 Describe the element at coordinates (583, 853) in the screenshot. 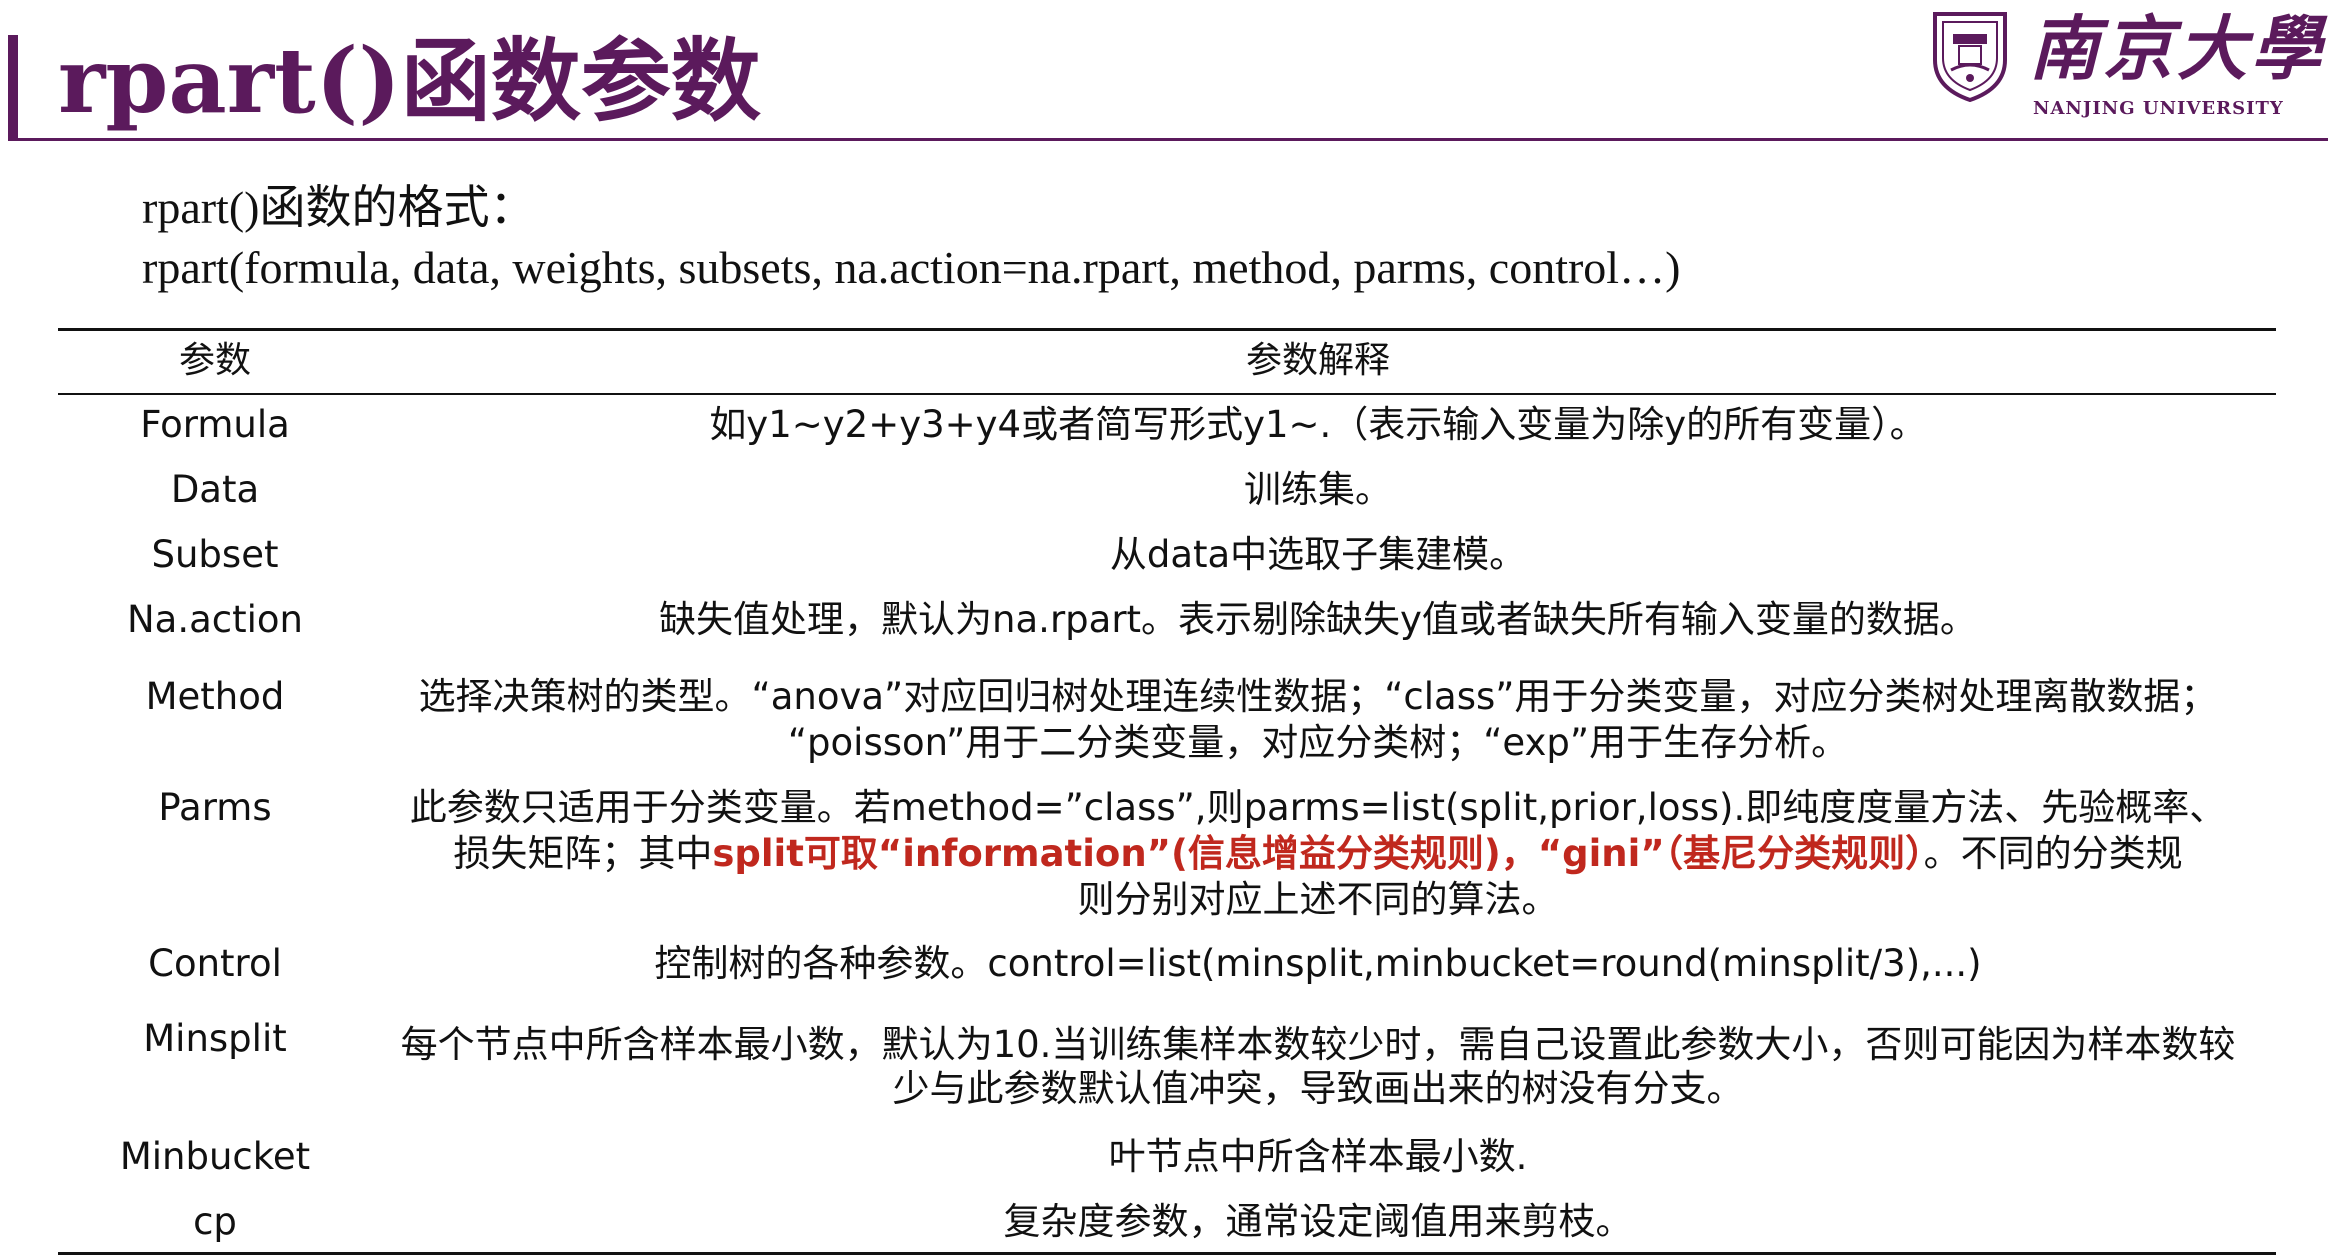

I see `desc-parms-text-a: 损失矩阵；其中` at that location.